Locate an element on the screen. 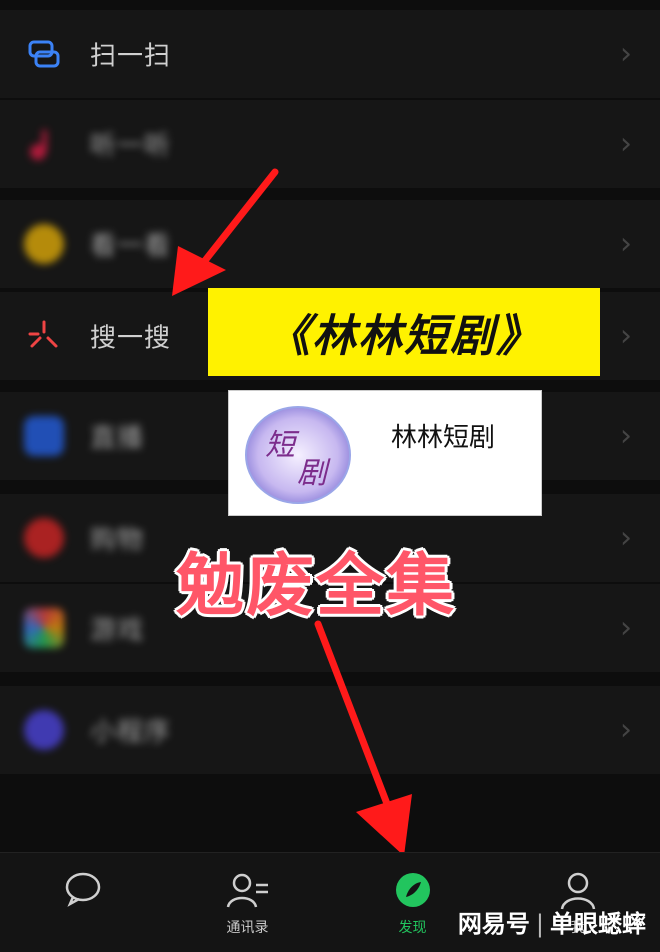 This screenshot has width=660, height=952. menu-item-label: 听一听 is located at coordinates (131, 146).